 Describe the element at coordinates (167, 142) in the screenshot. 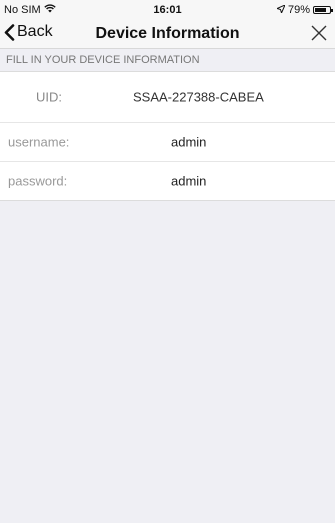

I see `username-row: username: admin` at that location.